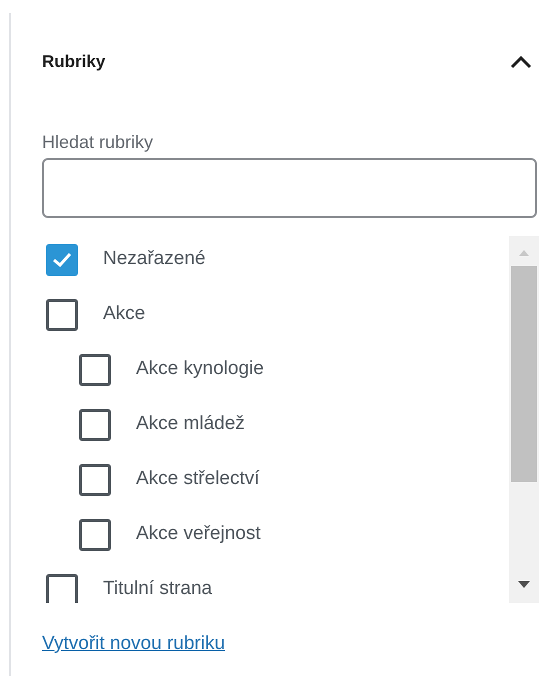 This screenshot has height=676, width=539. What do you see at coordinates (134, 643) in the screenshot?
I see `add-category-link: Vytvořit novou rubriku` at bounding box center [134, 643].